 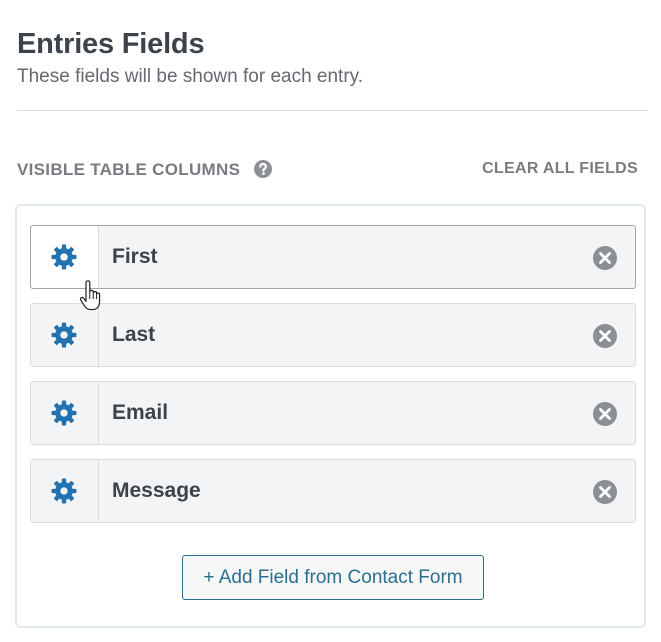 I want to click on field-row-email: Email, so click(x=333, y=413).